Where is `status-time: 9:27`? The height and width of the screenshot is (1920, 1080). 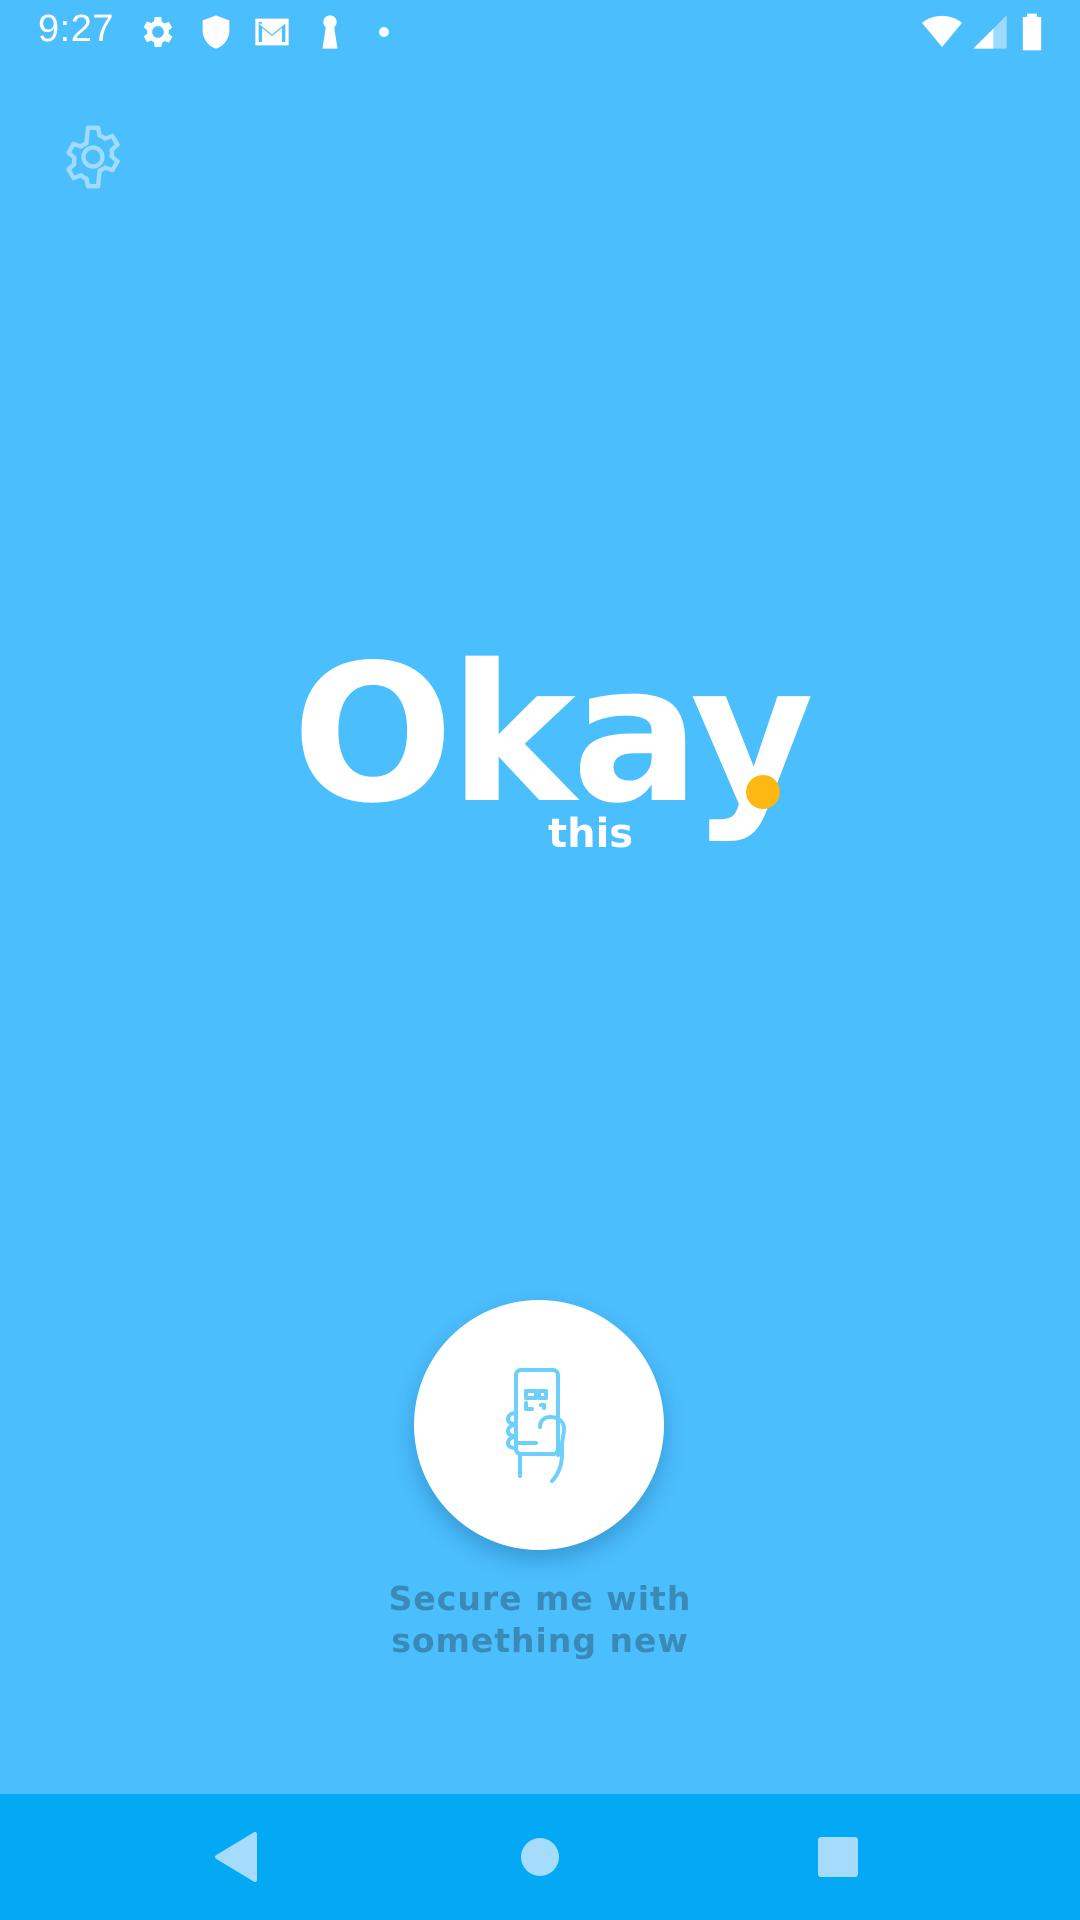
status-time: 9:27 is located at coordinates (76, 29).